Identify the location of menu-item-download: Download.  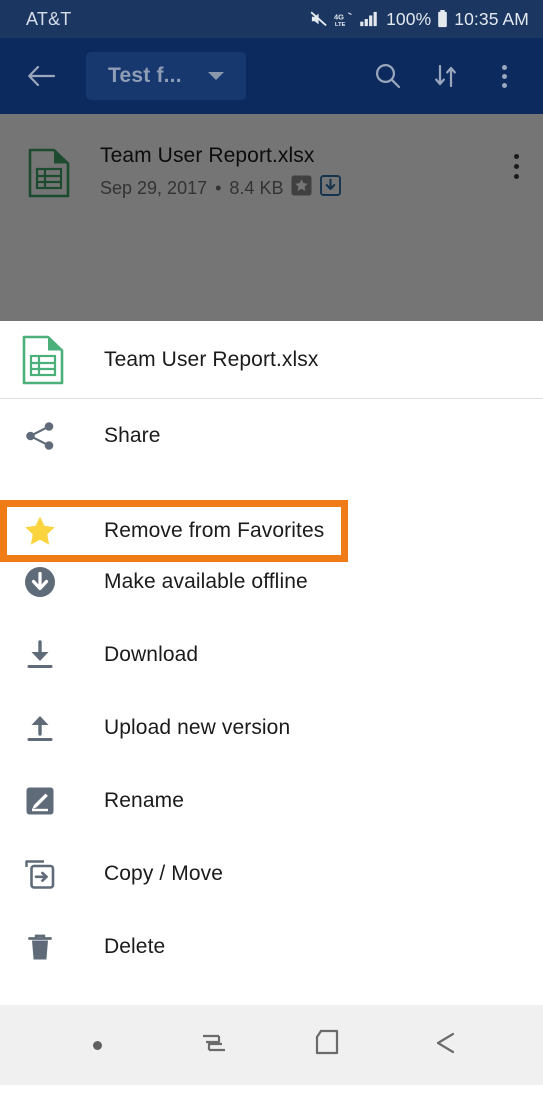
(271, 654).